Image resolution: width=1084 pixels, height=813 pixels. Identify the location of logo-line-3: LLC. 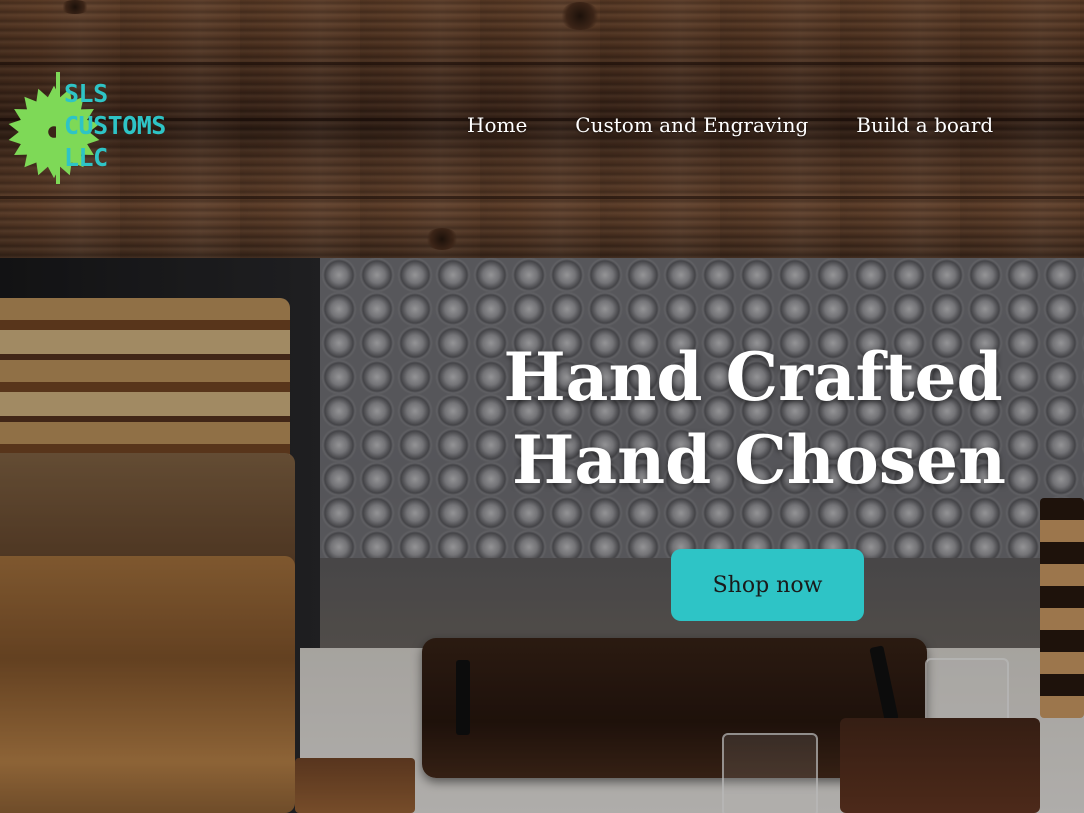
(86, 157).